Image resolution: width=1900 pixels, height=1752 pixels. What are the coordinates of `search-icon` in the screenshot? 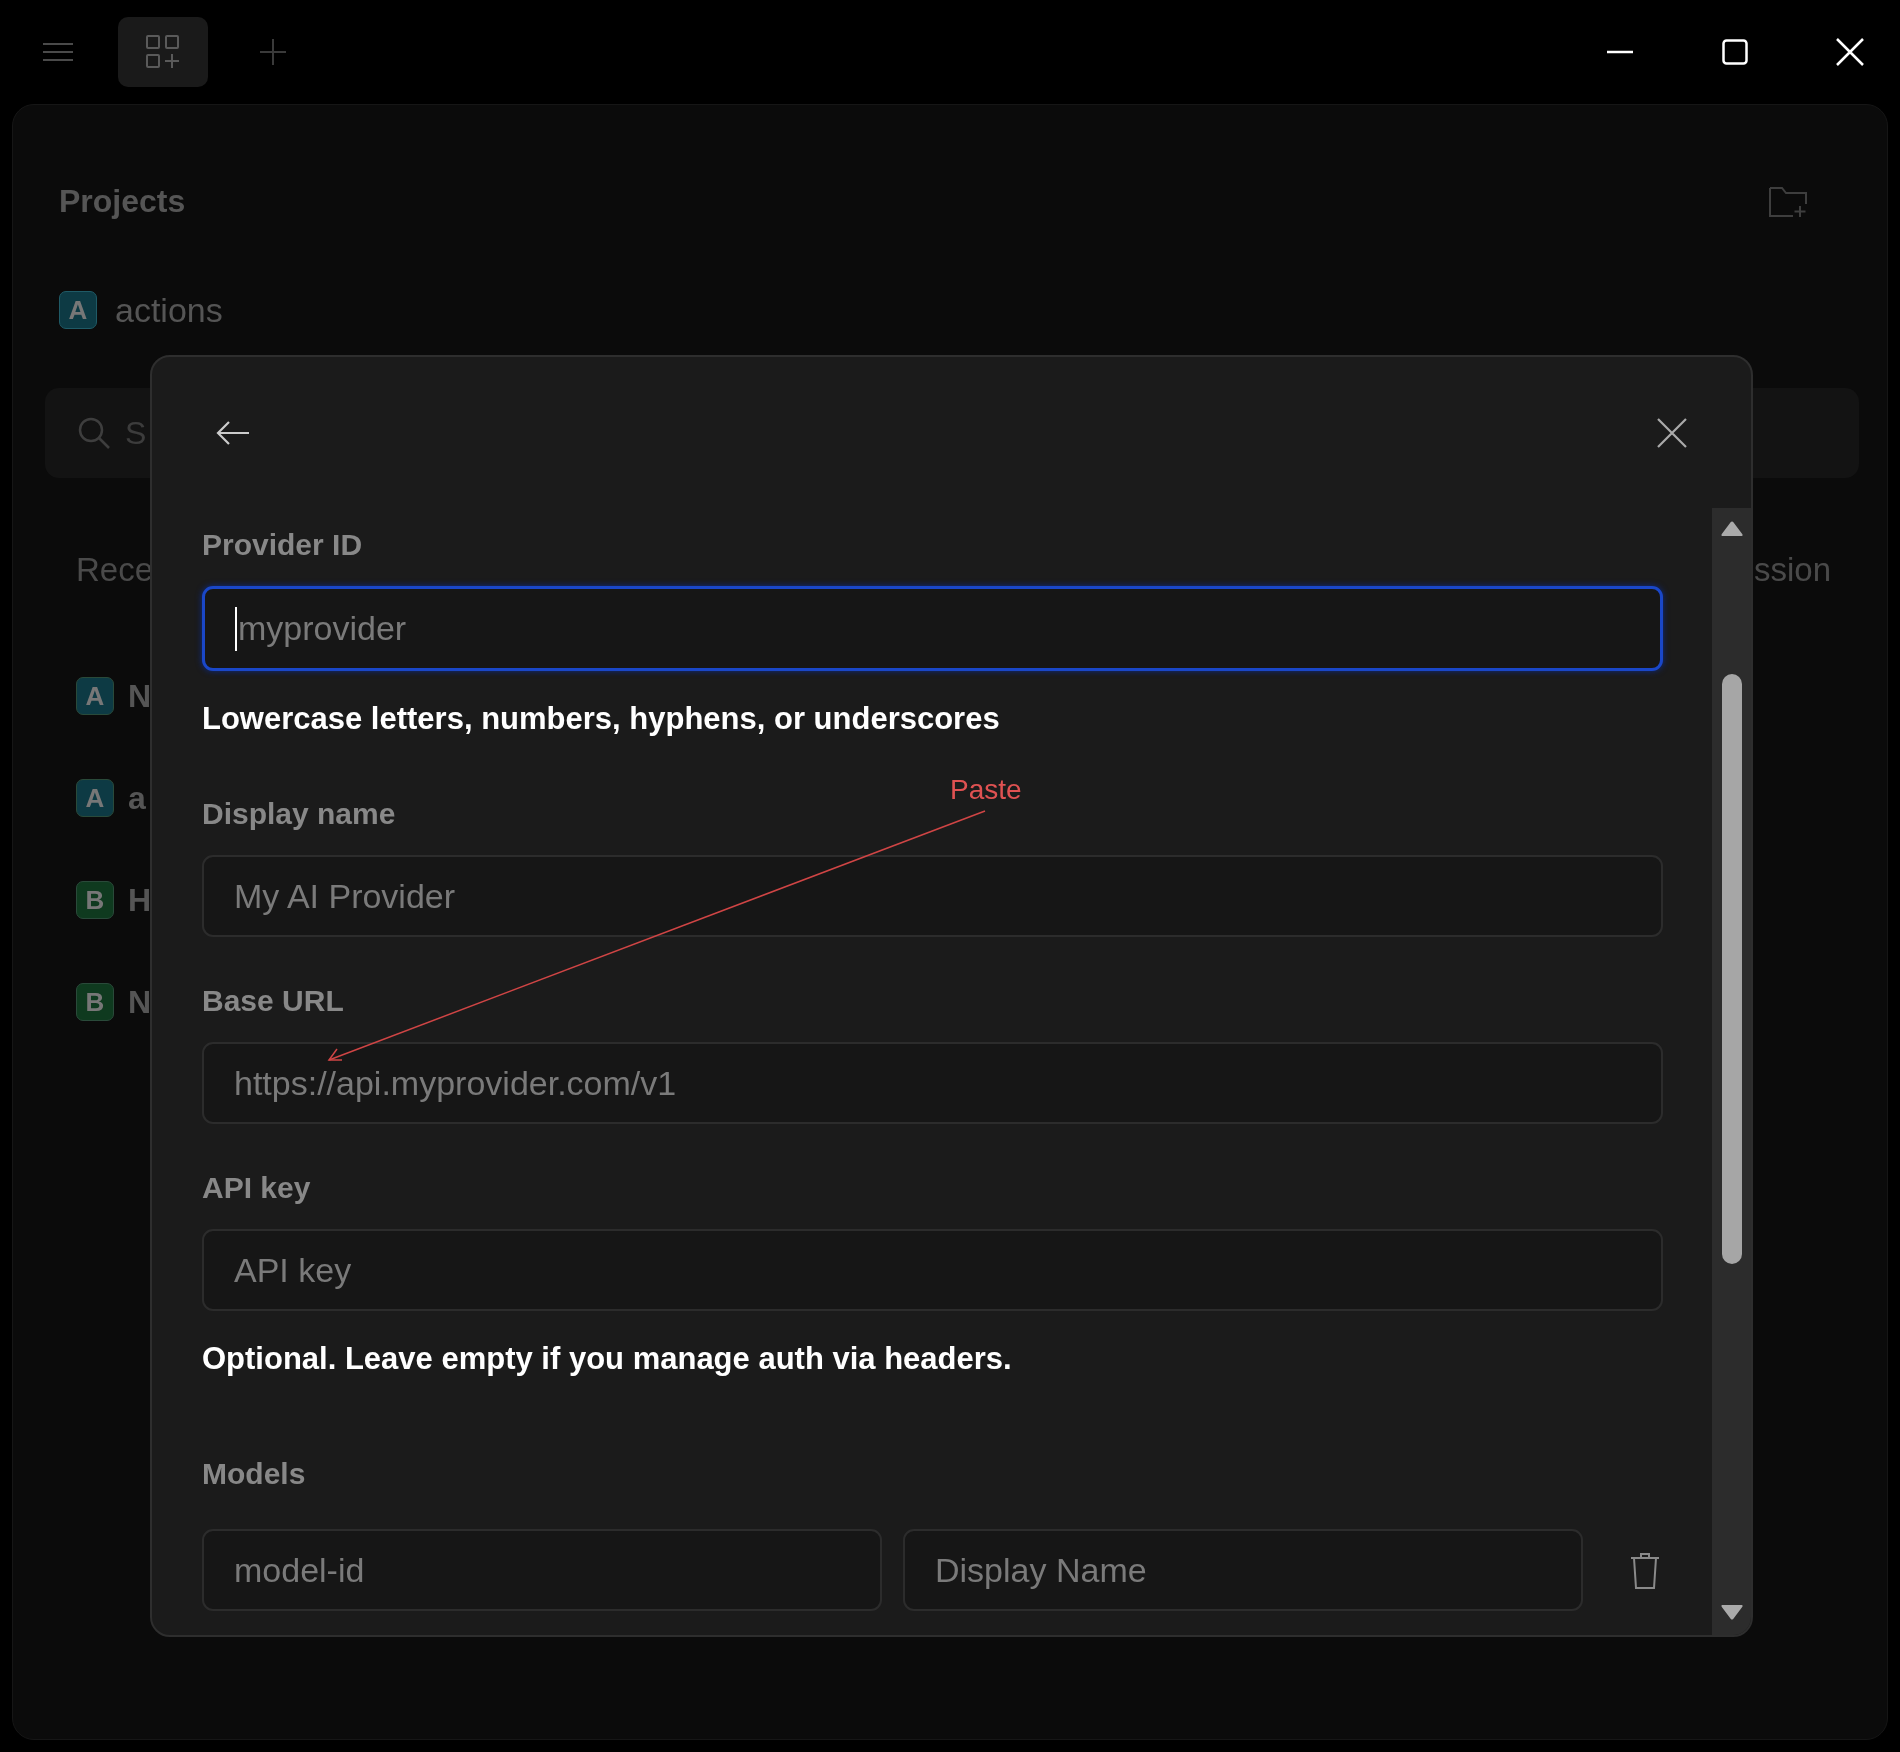 It's located at (94, 433).